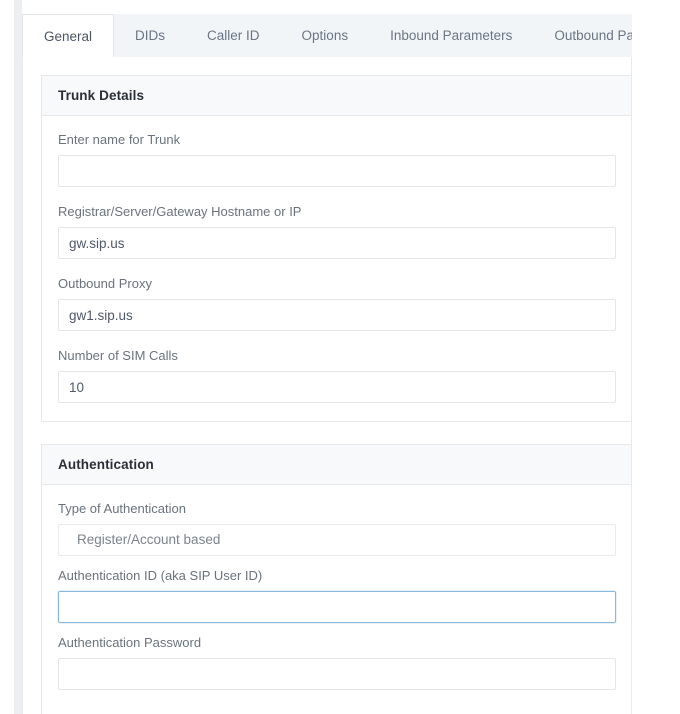 Image resolution: width=680 pixels, height=714 pixels. Describe the element at coordinates (68, 35) in the screenshot. I see `tab-general: General` at that location.